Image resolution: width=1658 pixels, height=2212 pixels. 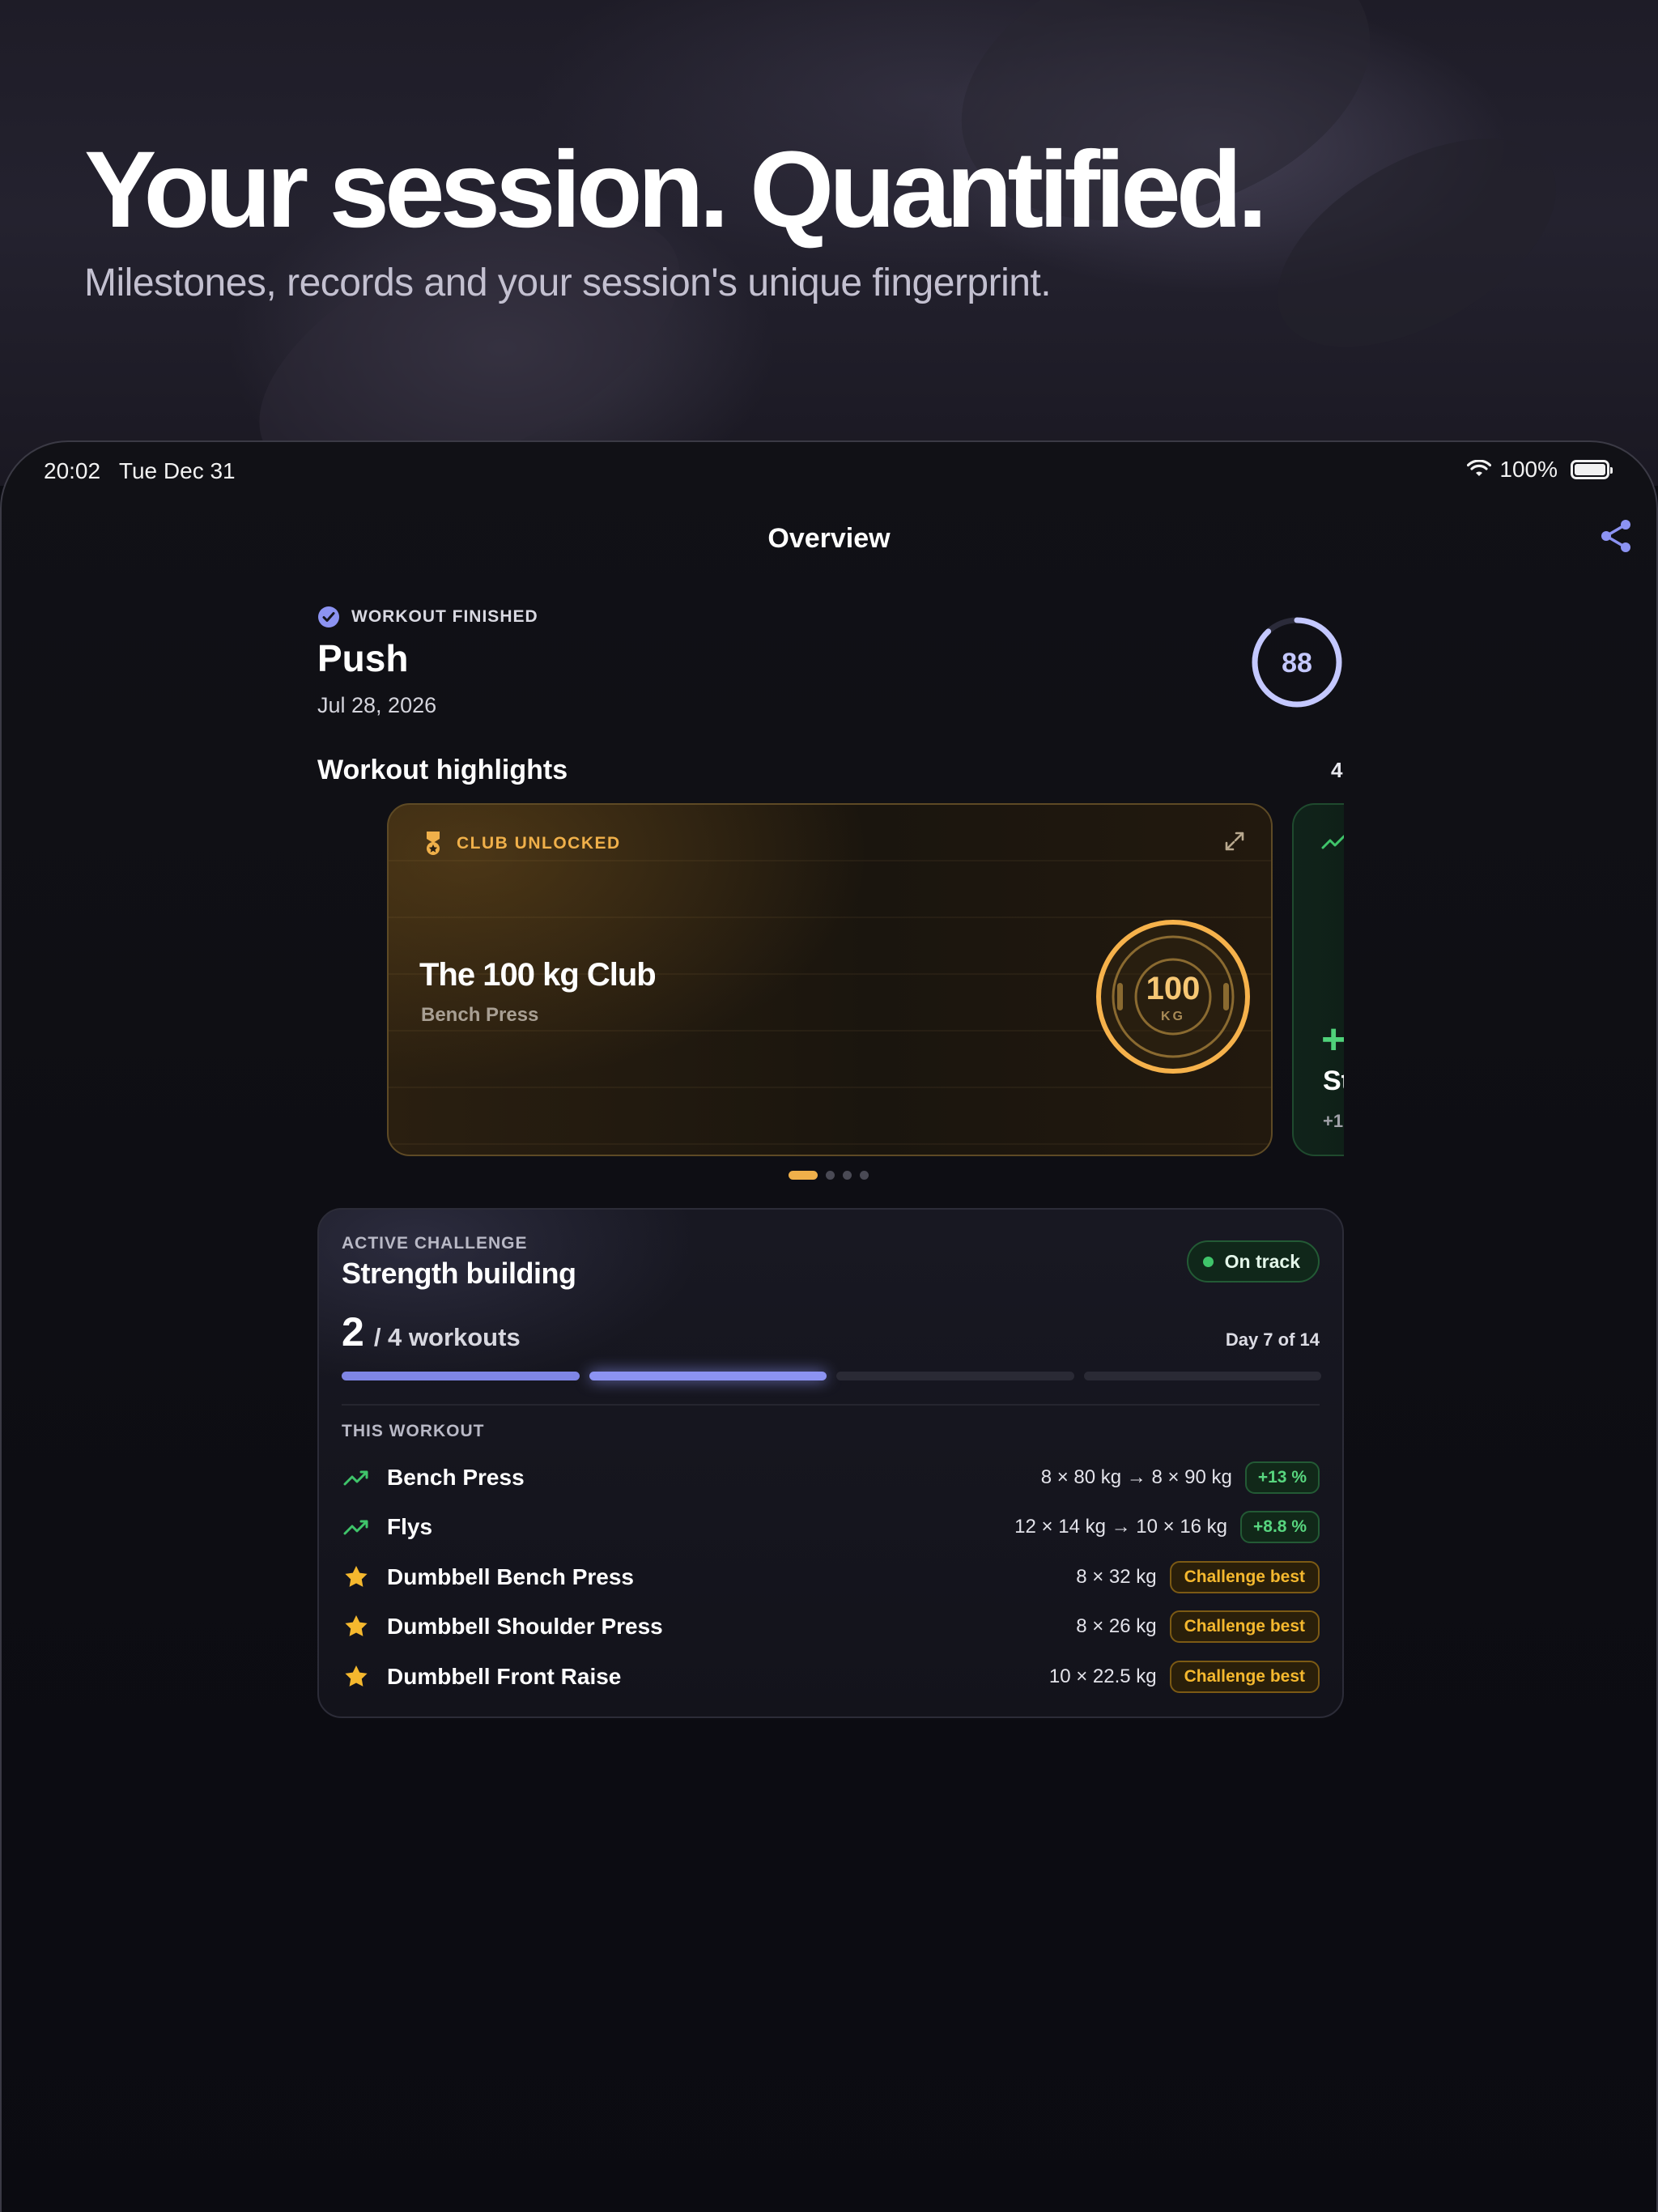 What do you see at coordinates (1615, 536) in the screenshot?
I see `share-icon` at bounding box center [1615, 536].